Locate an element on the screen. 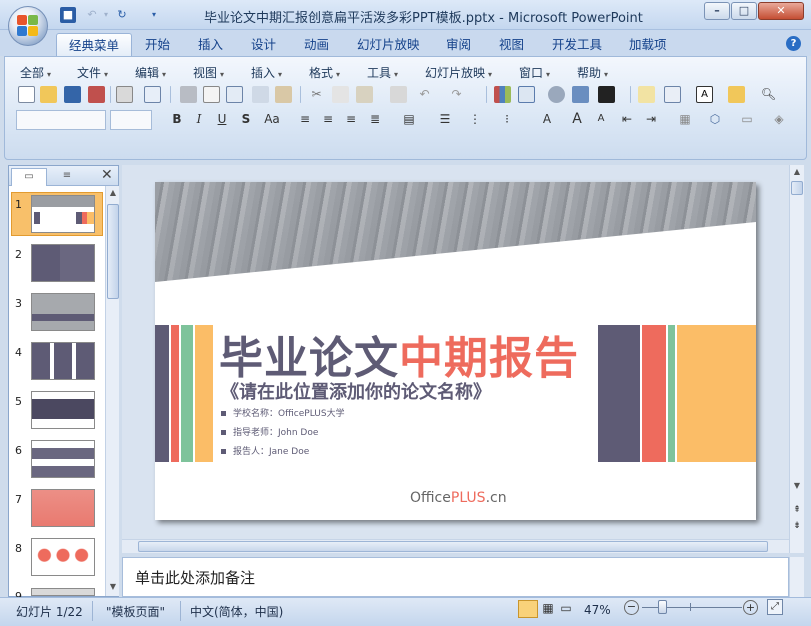  undo-toolbar-icon: ↶ is located at coordinates (424, 94).